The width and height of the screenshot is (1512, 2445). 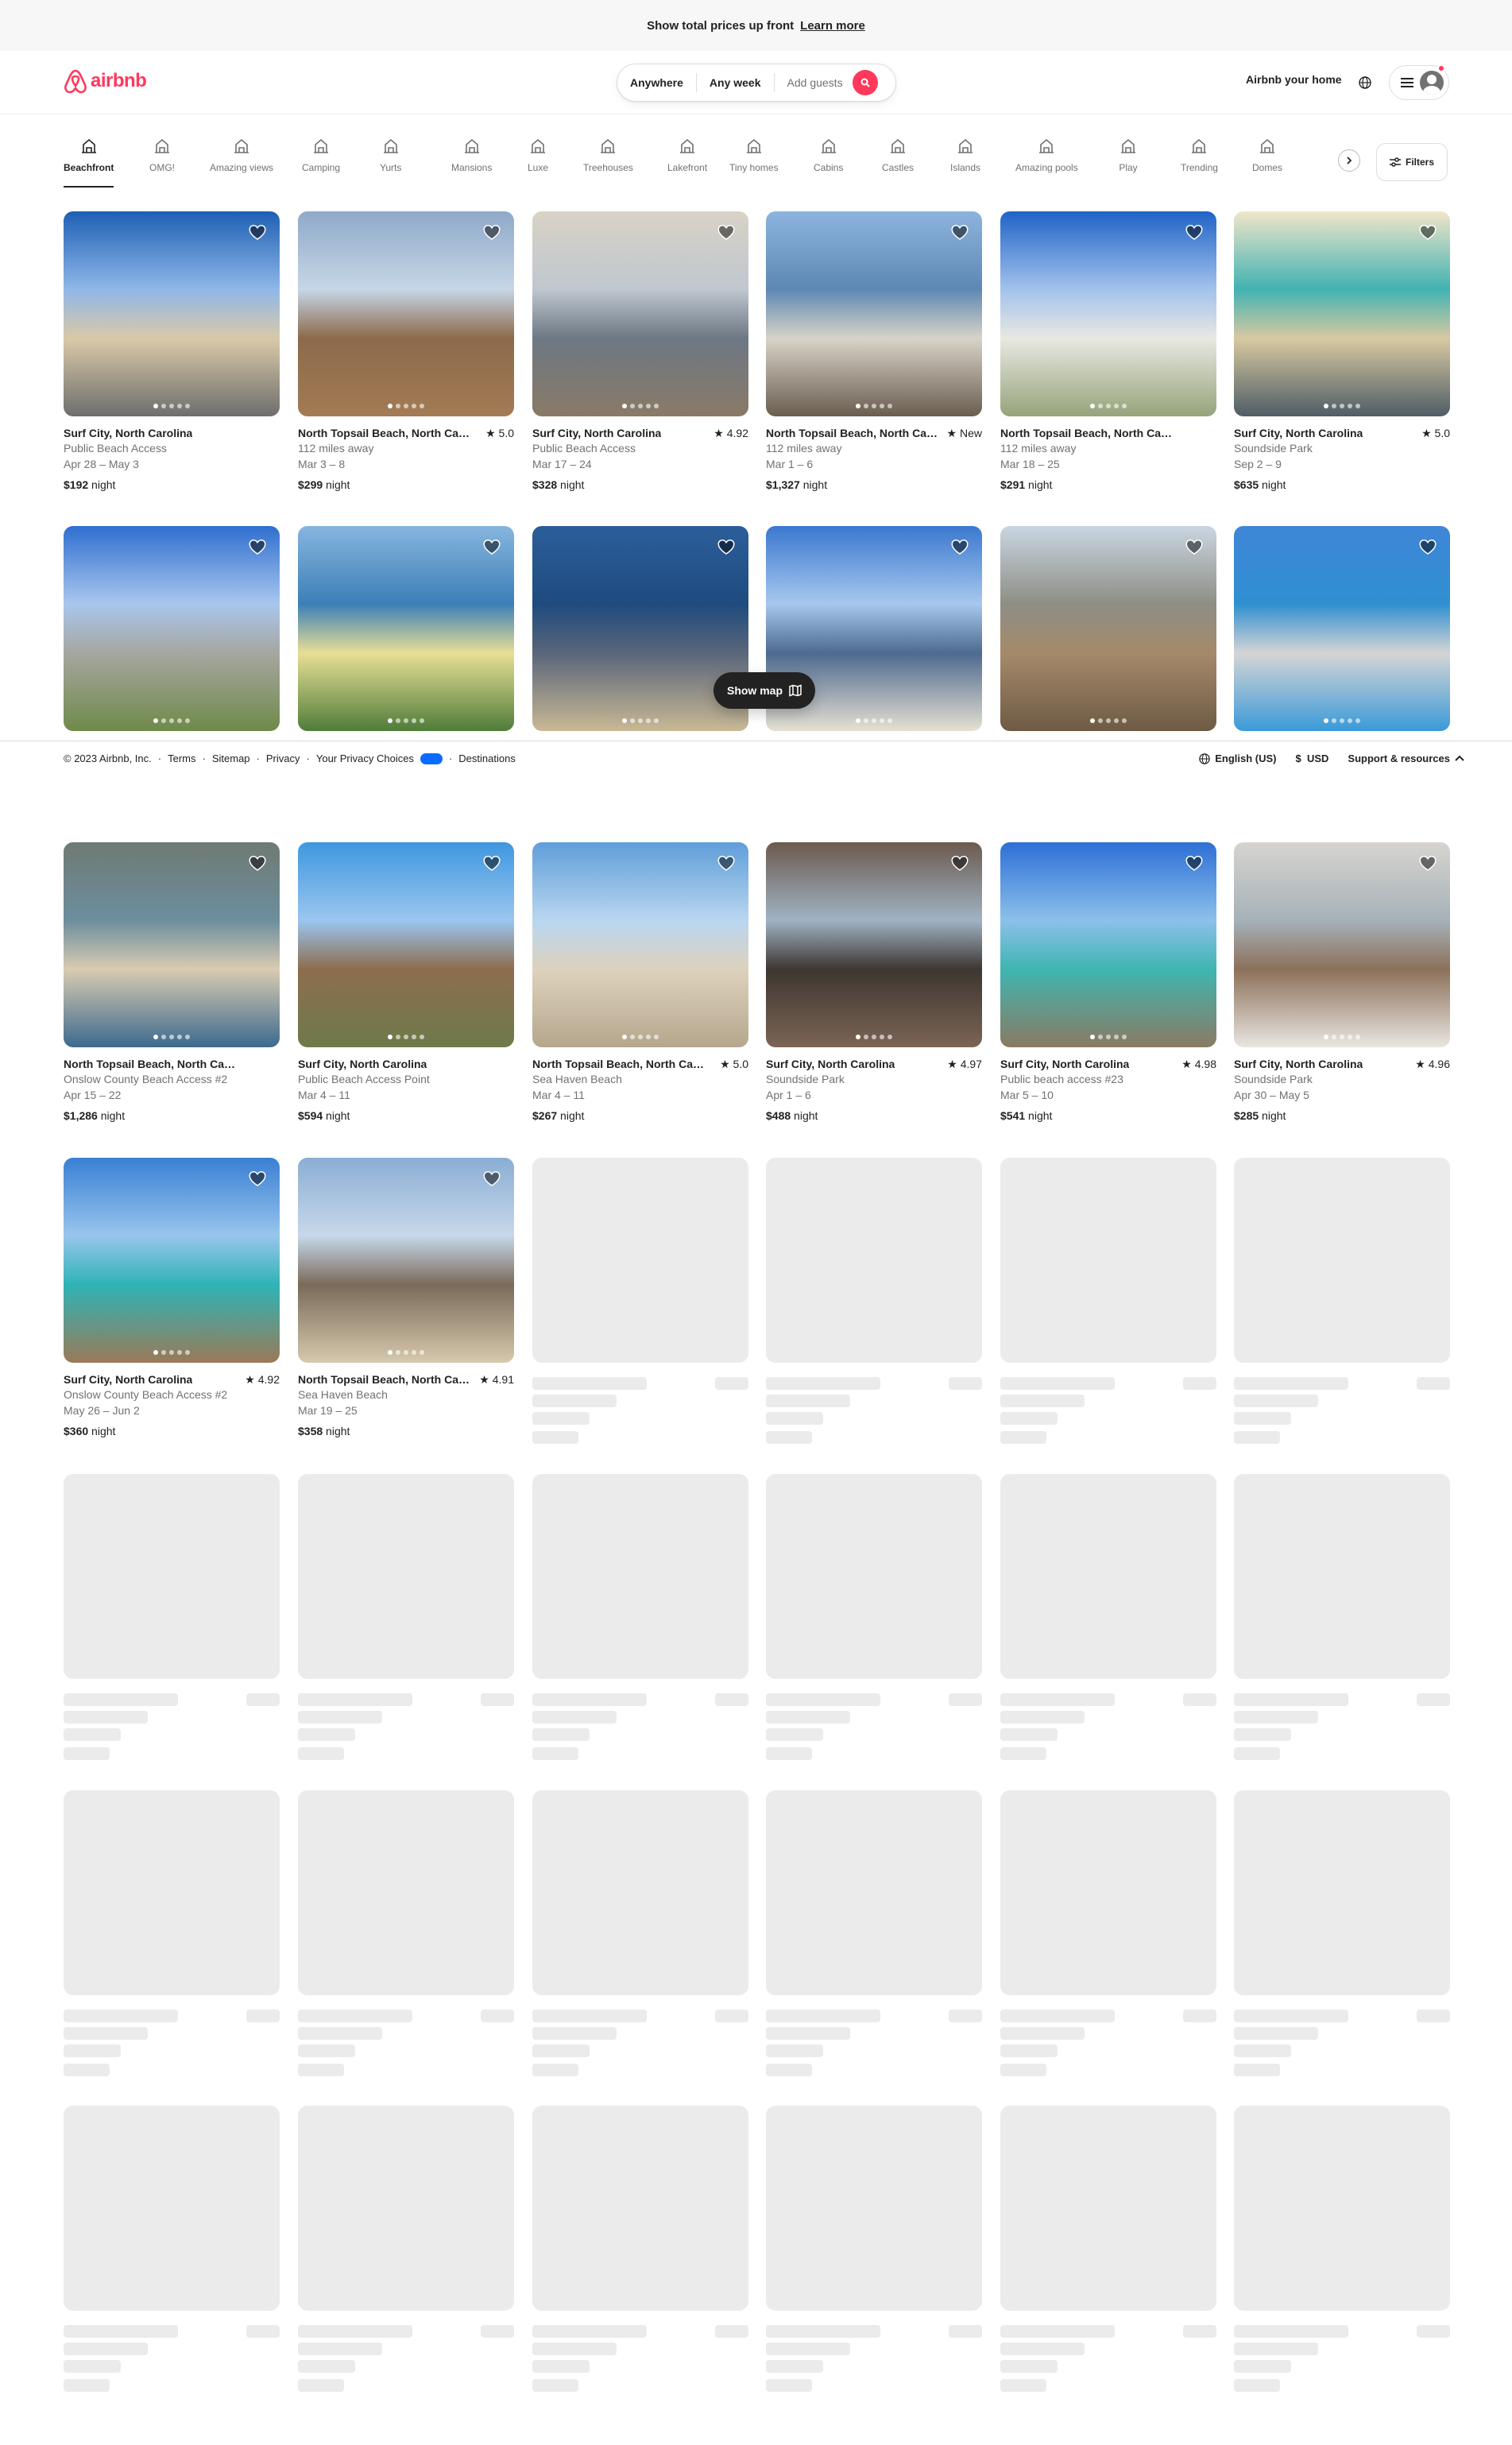 What do you see at coordinates (390, 162) in the screenshot?
I see `tab-category-yurts: Yurts` at bounding box center [390, 162].